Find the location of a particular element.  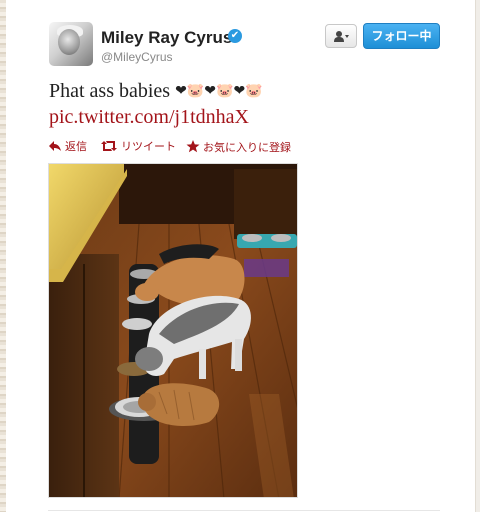

avatar is located at coordinates (71, 44).